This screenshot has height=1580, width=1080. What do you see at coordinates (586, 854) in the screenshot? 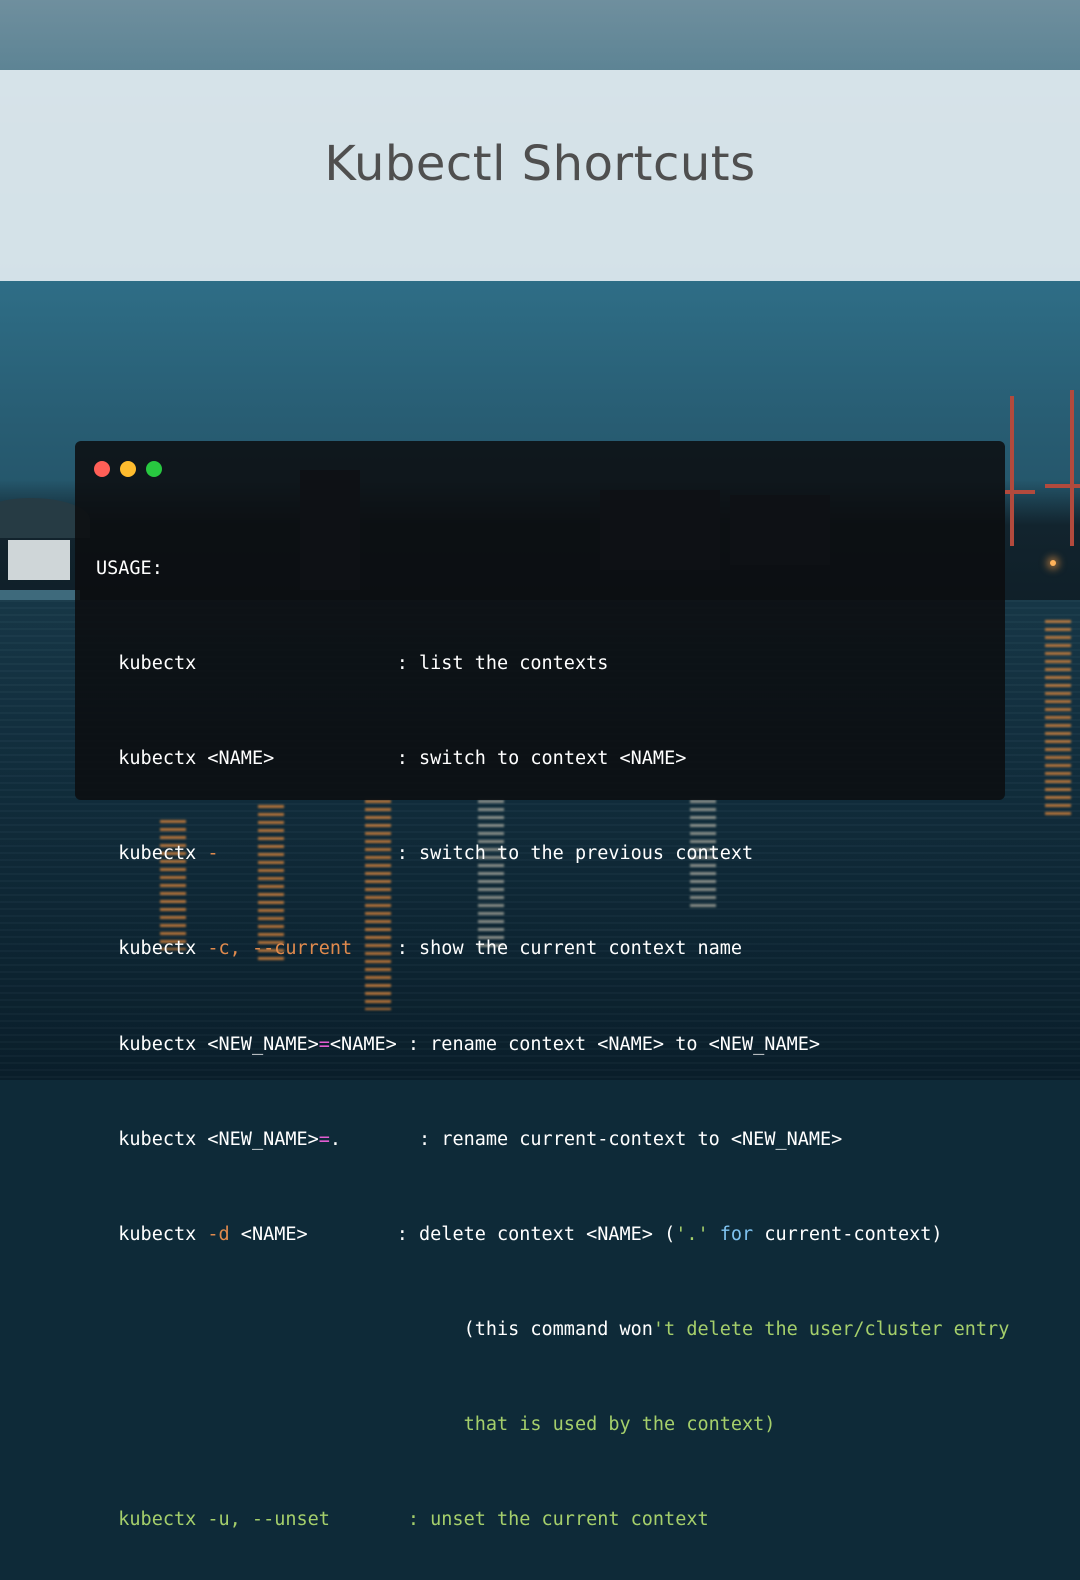
I see `description: switch to the previous context` at bounding box center [586, 854].